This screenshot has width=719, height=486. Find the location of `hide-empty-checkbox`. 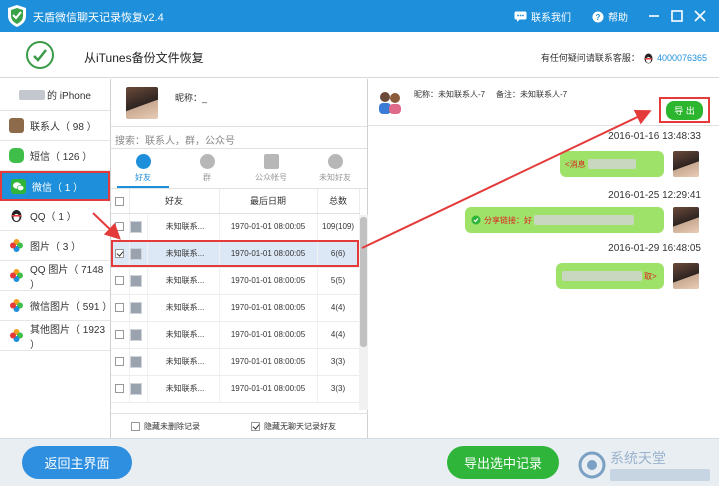

hide-empty-checkbox is located at coordinates (255, 426).